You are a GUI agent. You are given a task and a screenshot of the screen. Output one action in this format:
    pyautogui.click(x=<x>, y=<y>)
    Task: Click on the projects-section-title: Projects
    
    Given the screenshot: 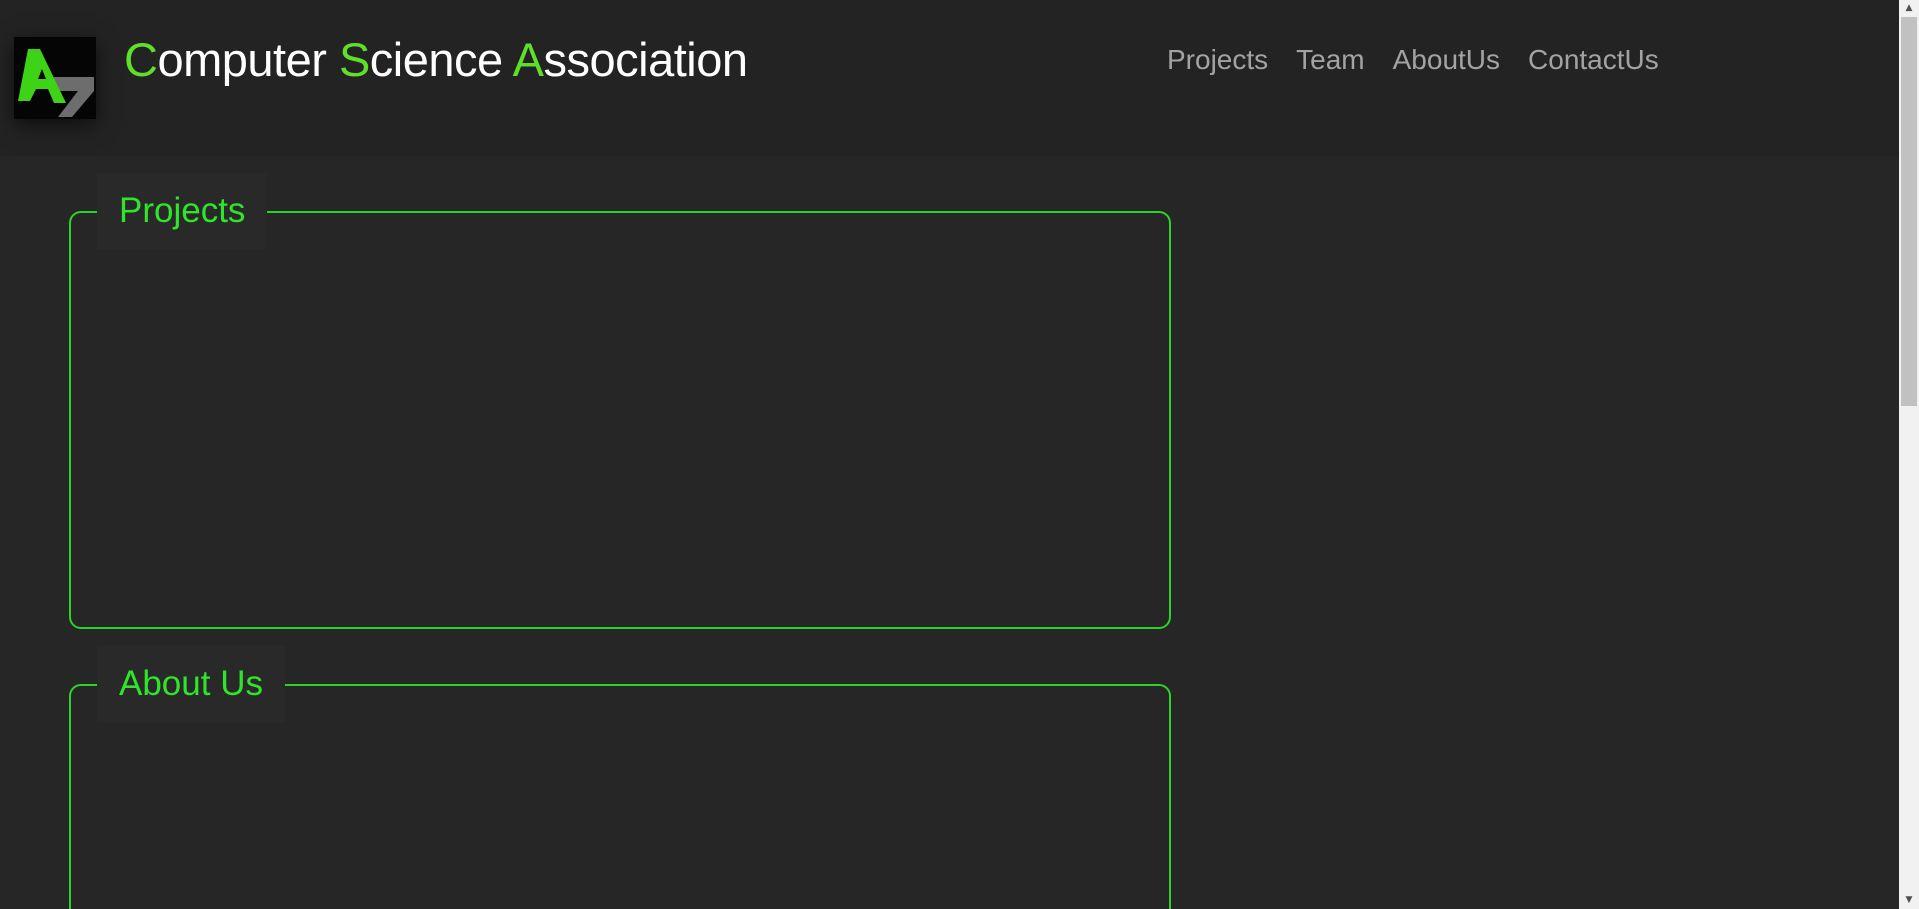 What is the action you would take?
    pyautogui.click(x=182, y=211)
    